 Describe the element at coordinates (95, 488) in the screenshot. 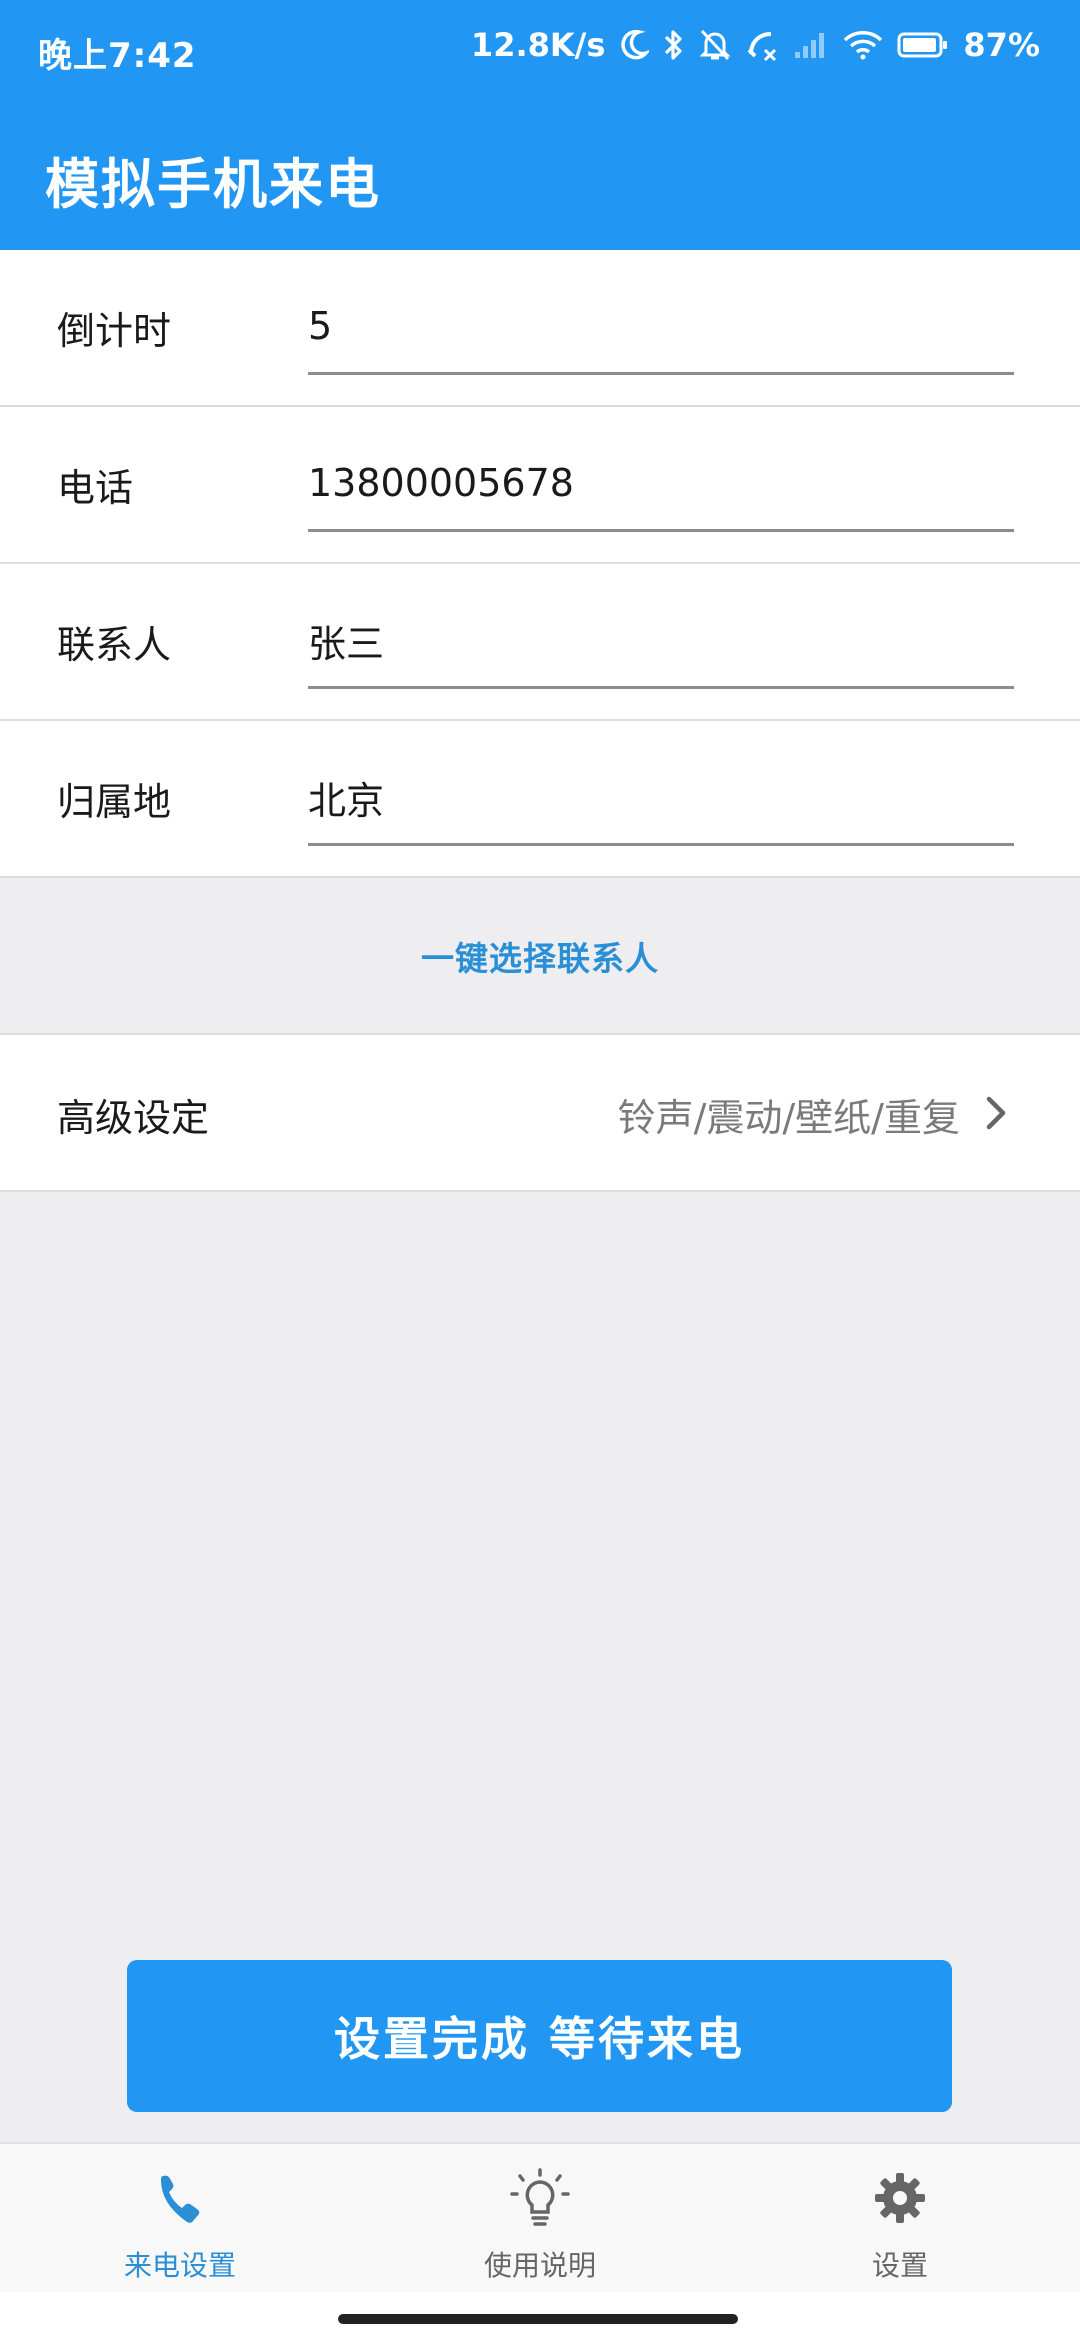

I see `phone-label: 电话` at that location.